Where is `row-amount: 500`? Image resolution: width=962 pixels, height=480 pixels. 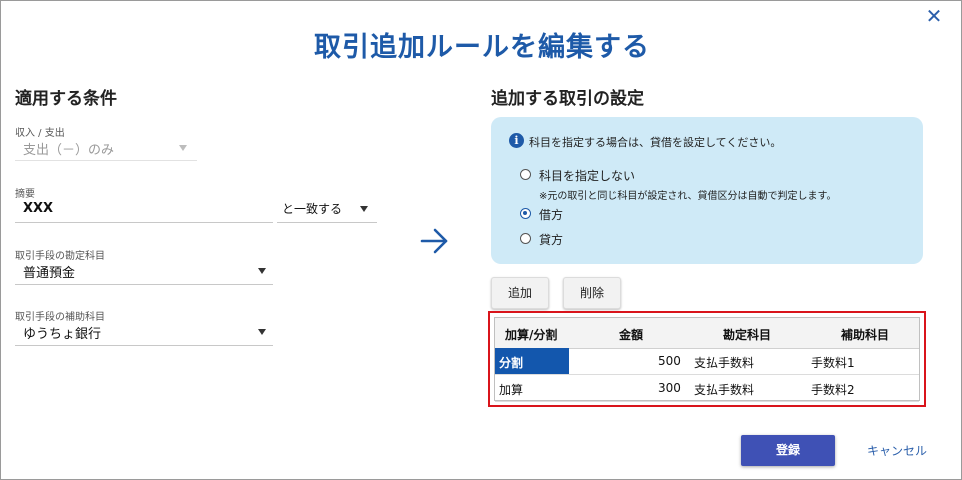 row-amount: 500 is located at coordinates (669, 361).